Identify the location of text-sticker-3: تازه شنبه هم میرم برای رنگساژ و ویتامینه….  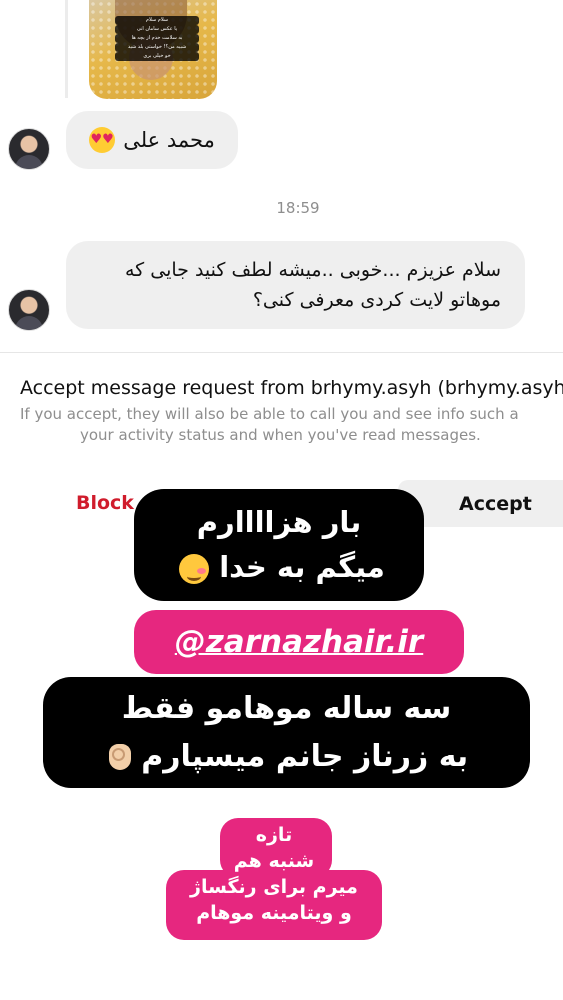
(274, 874).